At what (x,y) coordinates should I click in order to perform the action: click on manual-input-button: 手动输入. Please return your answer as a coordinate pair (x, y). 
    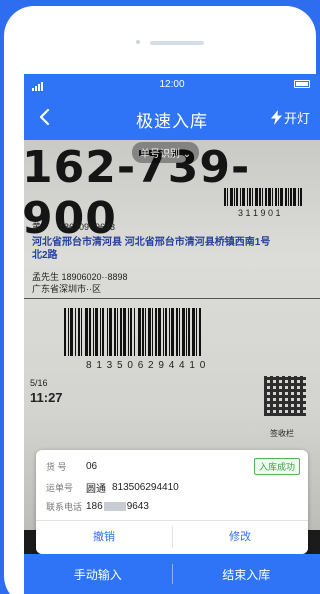
    Looking at the image, I should click on (98, 574).